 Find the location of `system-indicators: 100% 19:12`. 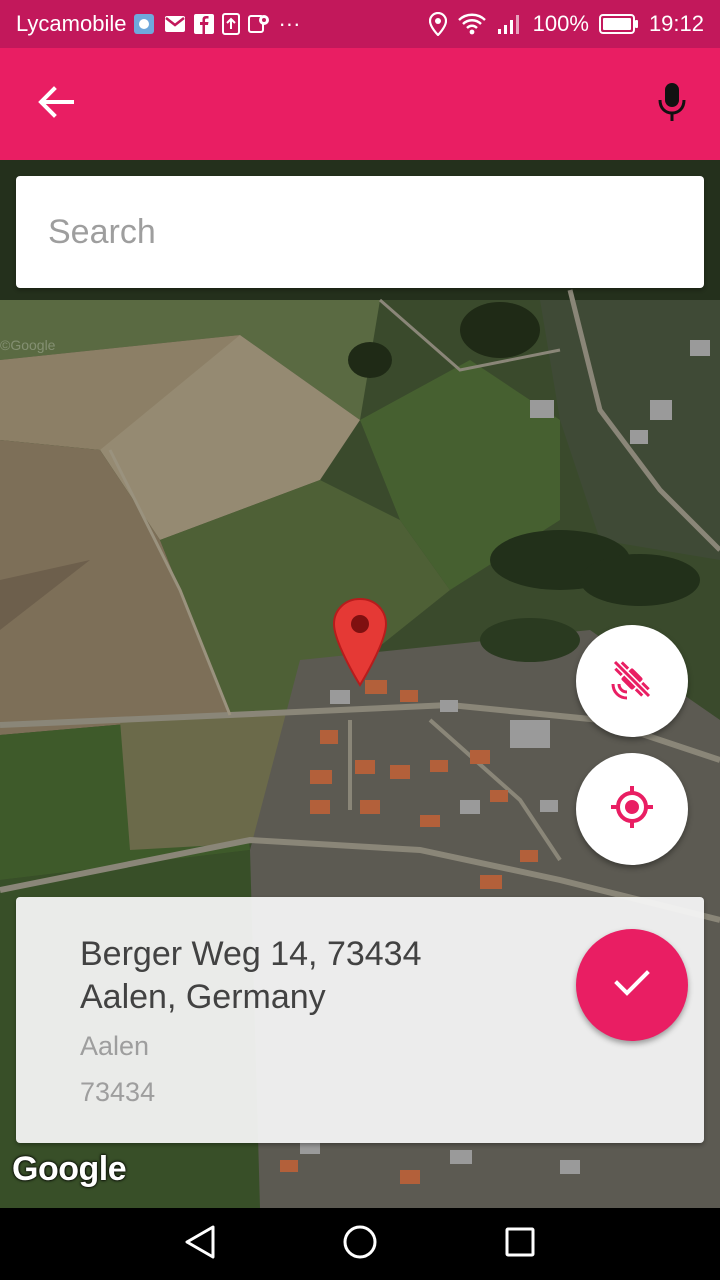

system-indicators: 100% 19:12 is located at coordinates (566, 24).